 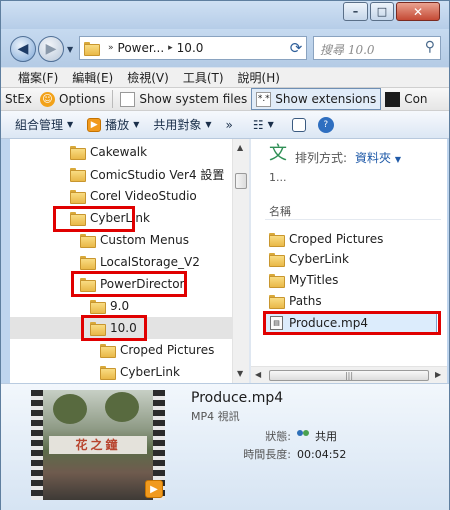 What do you see at coordinates (122, 407) in the screenshot?
I see `thumbnail-tree` at bounding box center [122, 407].